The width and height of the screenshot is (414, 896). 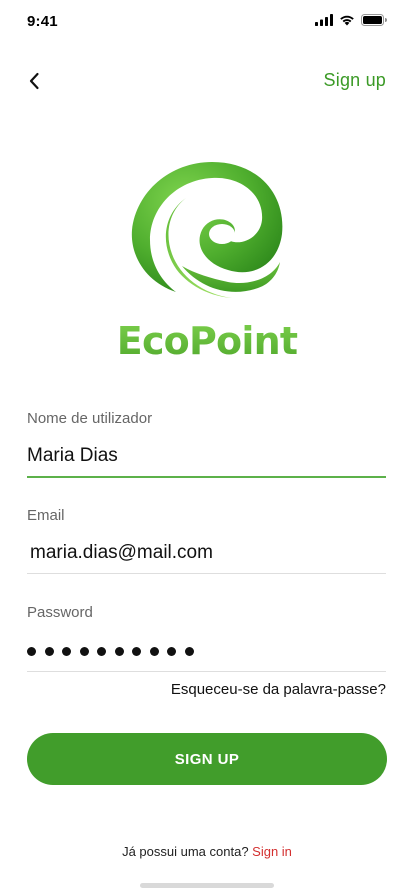 I want to click on footer-prompt: Já possui uma conta?, so click(x=187, y=851).